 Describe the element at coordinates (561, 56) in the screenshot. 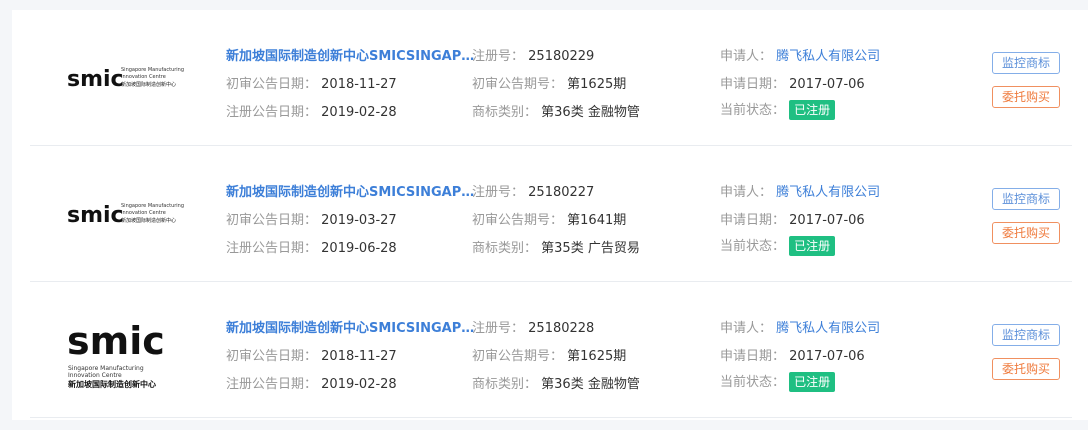

I see `reg-no-value: 25180229` at that location.